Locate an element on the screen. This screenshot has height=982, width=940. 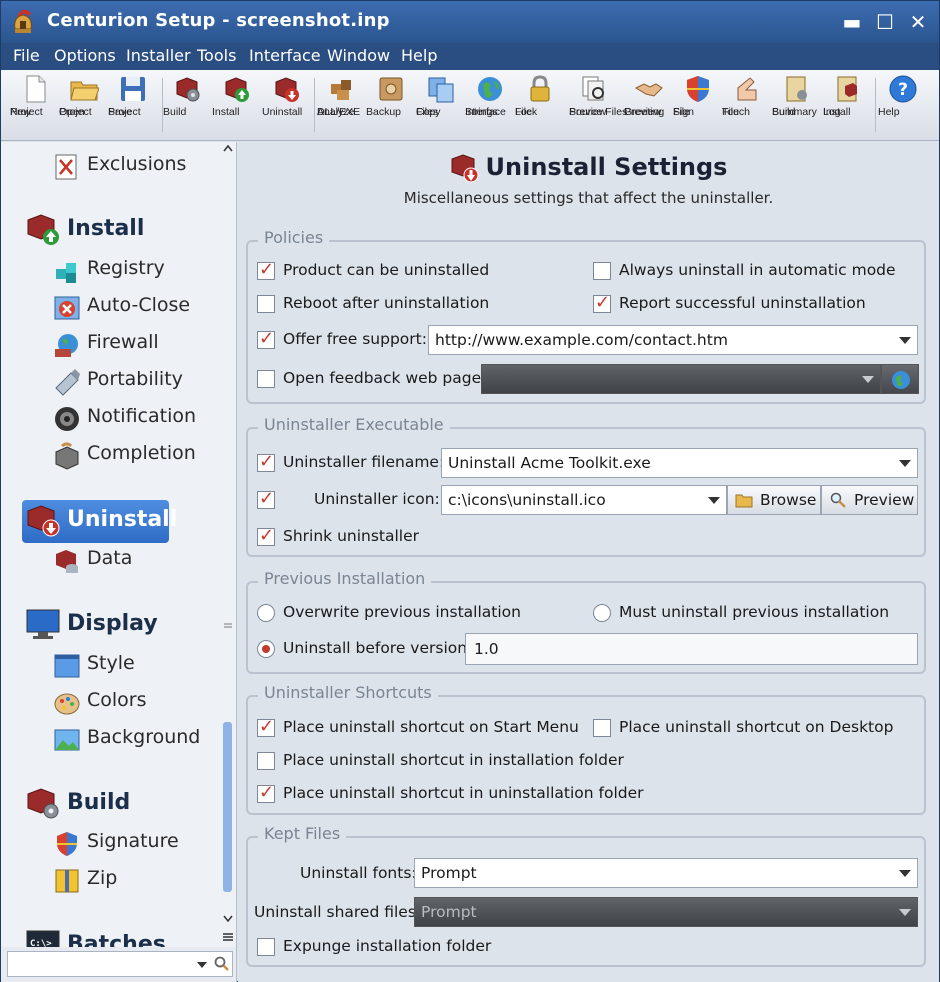
sidebar-search-input is located at coordinates (120, 964).